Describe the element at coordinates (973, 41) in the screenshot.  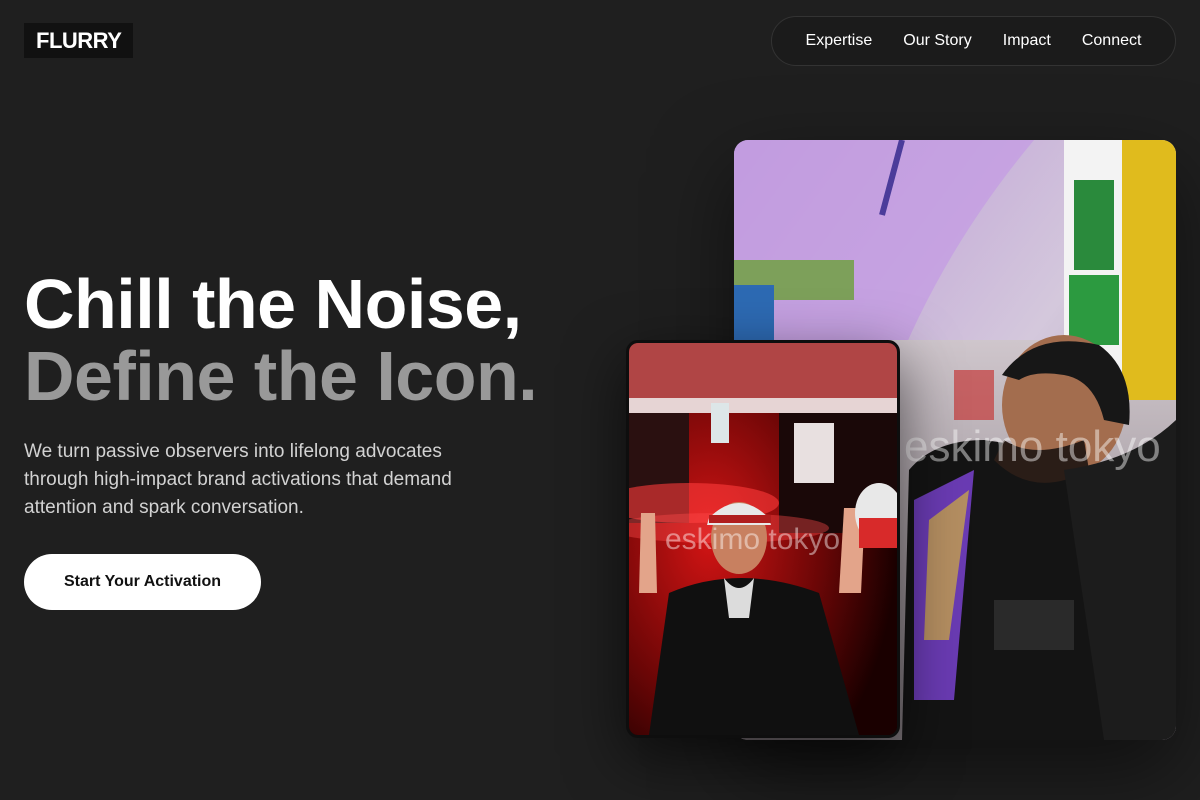
I see `main-nav: Expertise Our Story Impact Connect` at that location.